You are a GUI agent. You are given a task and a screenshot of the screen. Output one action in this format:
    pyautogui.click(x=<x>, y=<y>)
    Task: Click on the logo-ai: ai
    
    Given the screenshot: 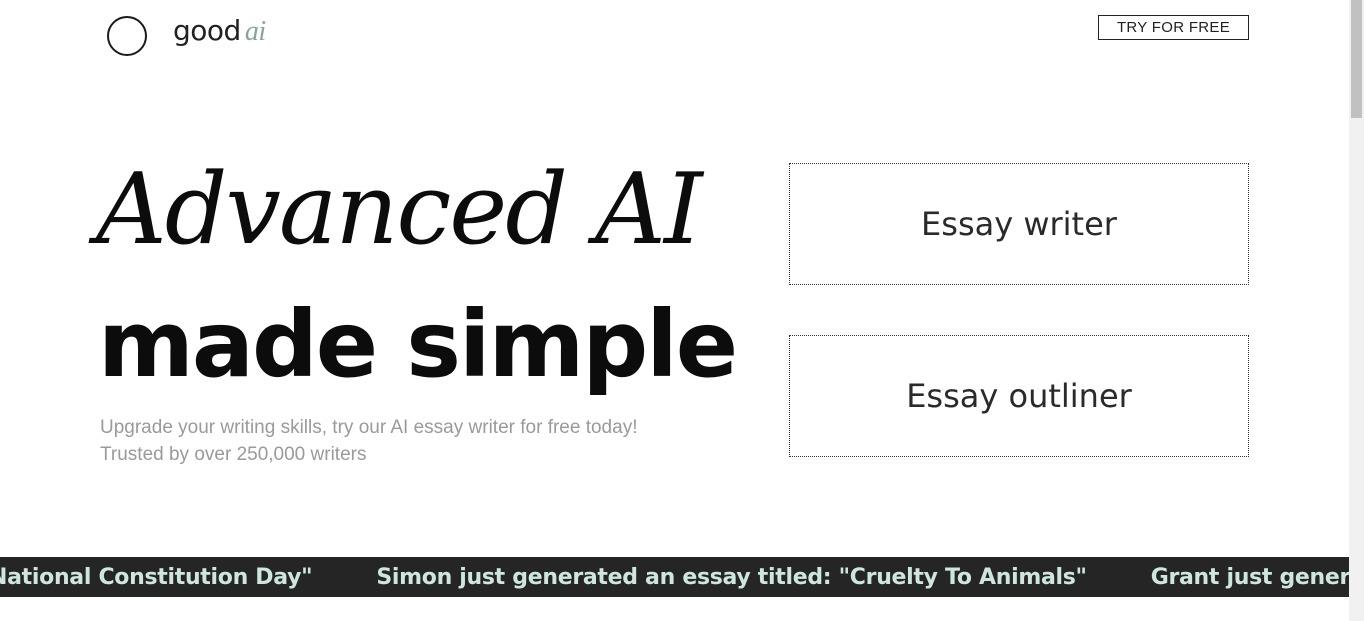 What is the action you would take?
    pyautogui.click(x=255, y=31)
    